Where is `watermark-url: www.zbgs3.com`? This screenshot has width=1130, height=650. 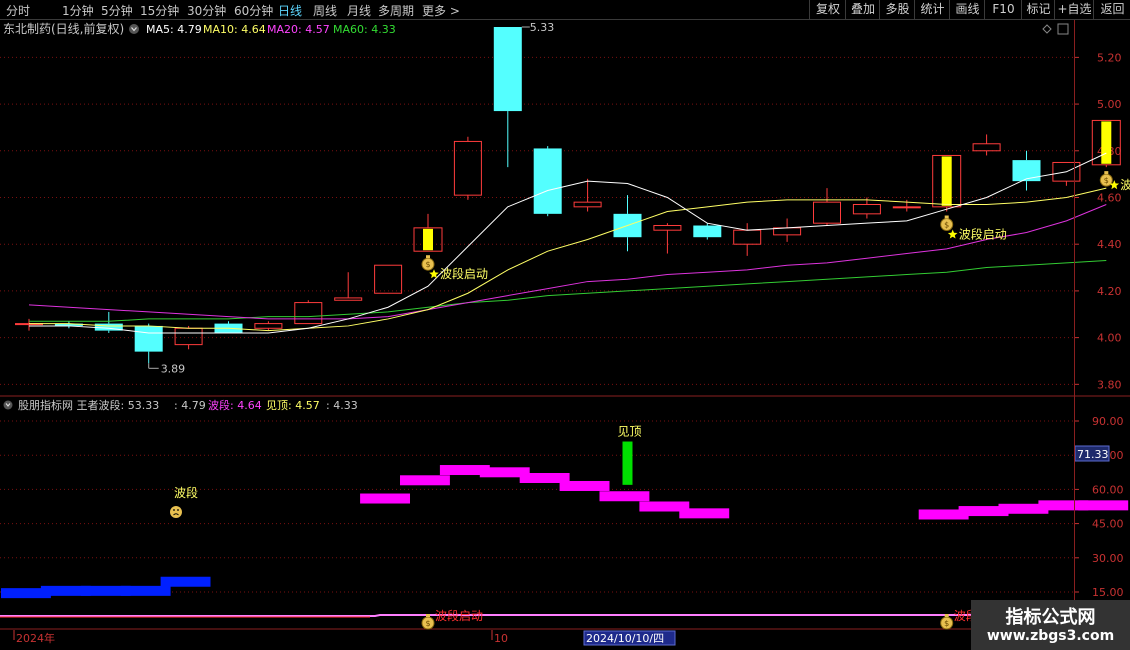 watermark-url: www.zbgs3.com is located at coordinates (1050, 636).